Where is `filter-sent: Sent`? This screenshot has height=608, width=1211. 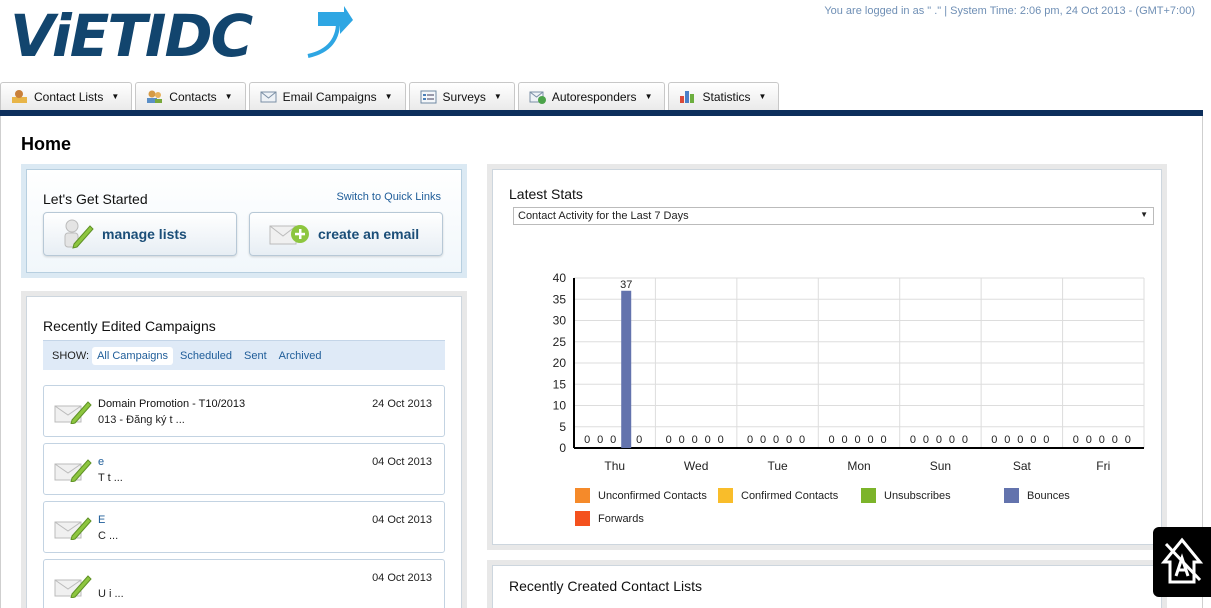
filter-sent: Sent is located at coordinates (255, 356).